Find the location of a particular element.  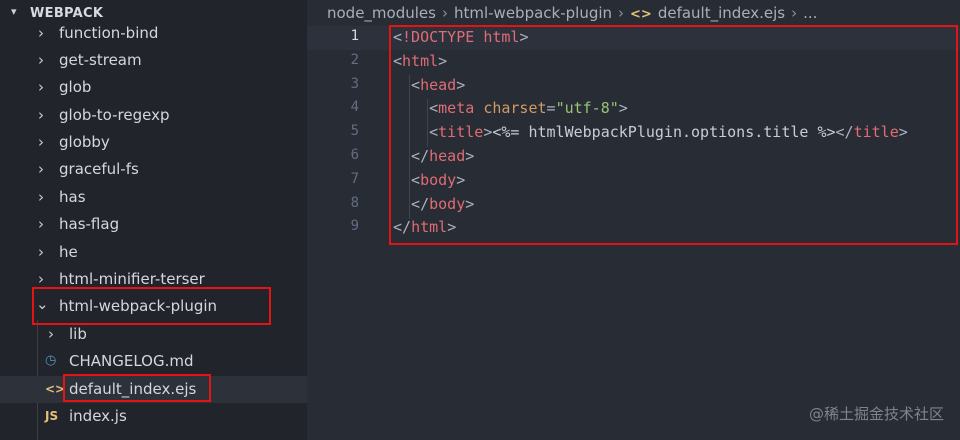

tree-item-label: he is located at coordinates (68, 252).